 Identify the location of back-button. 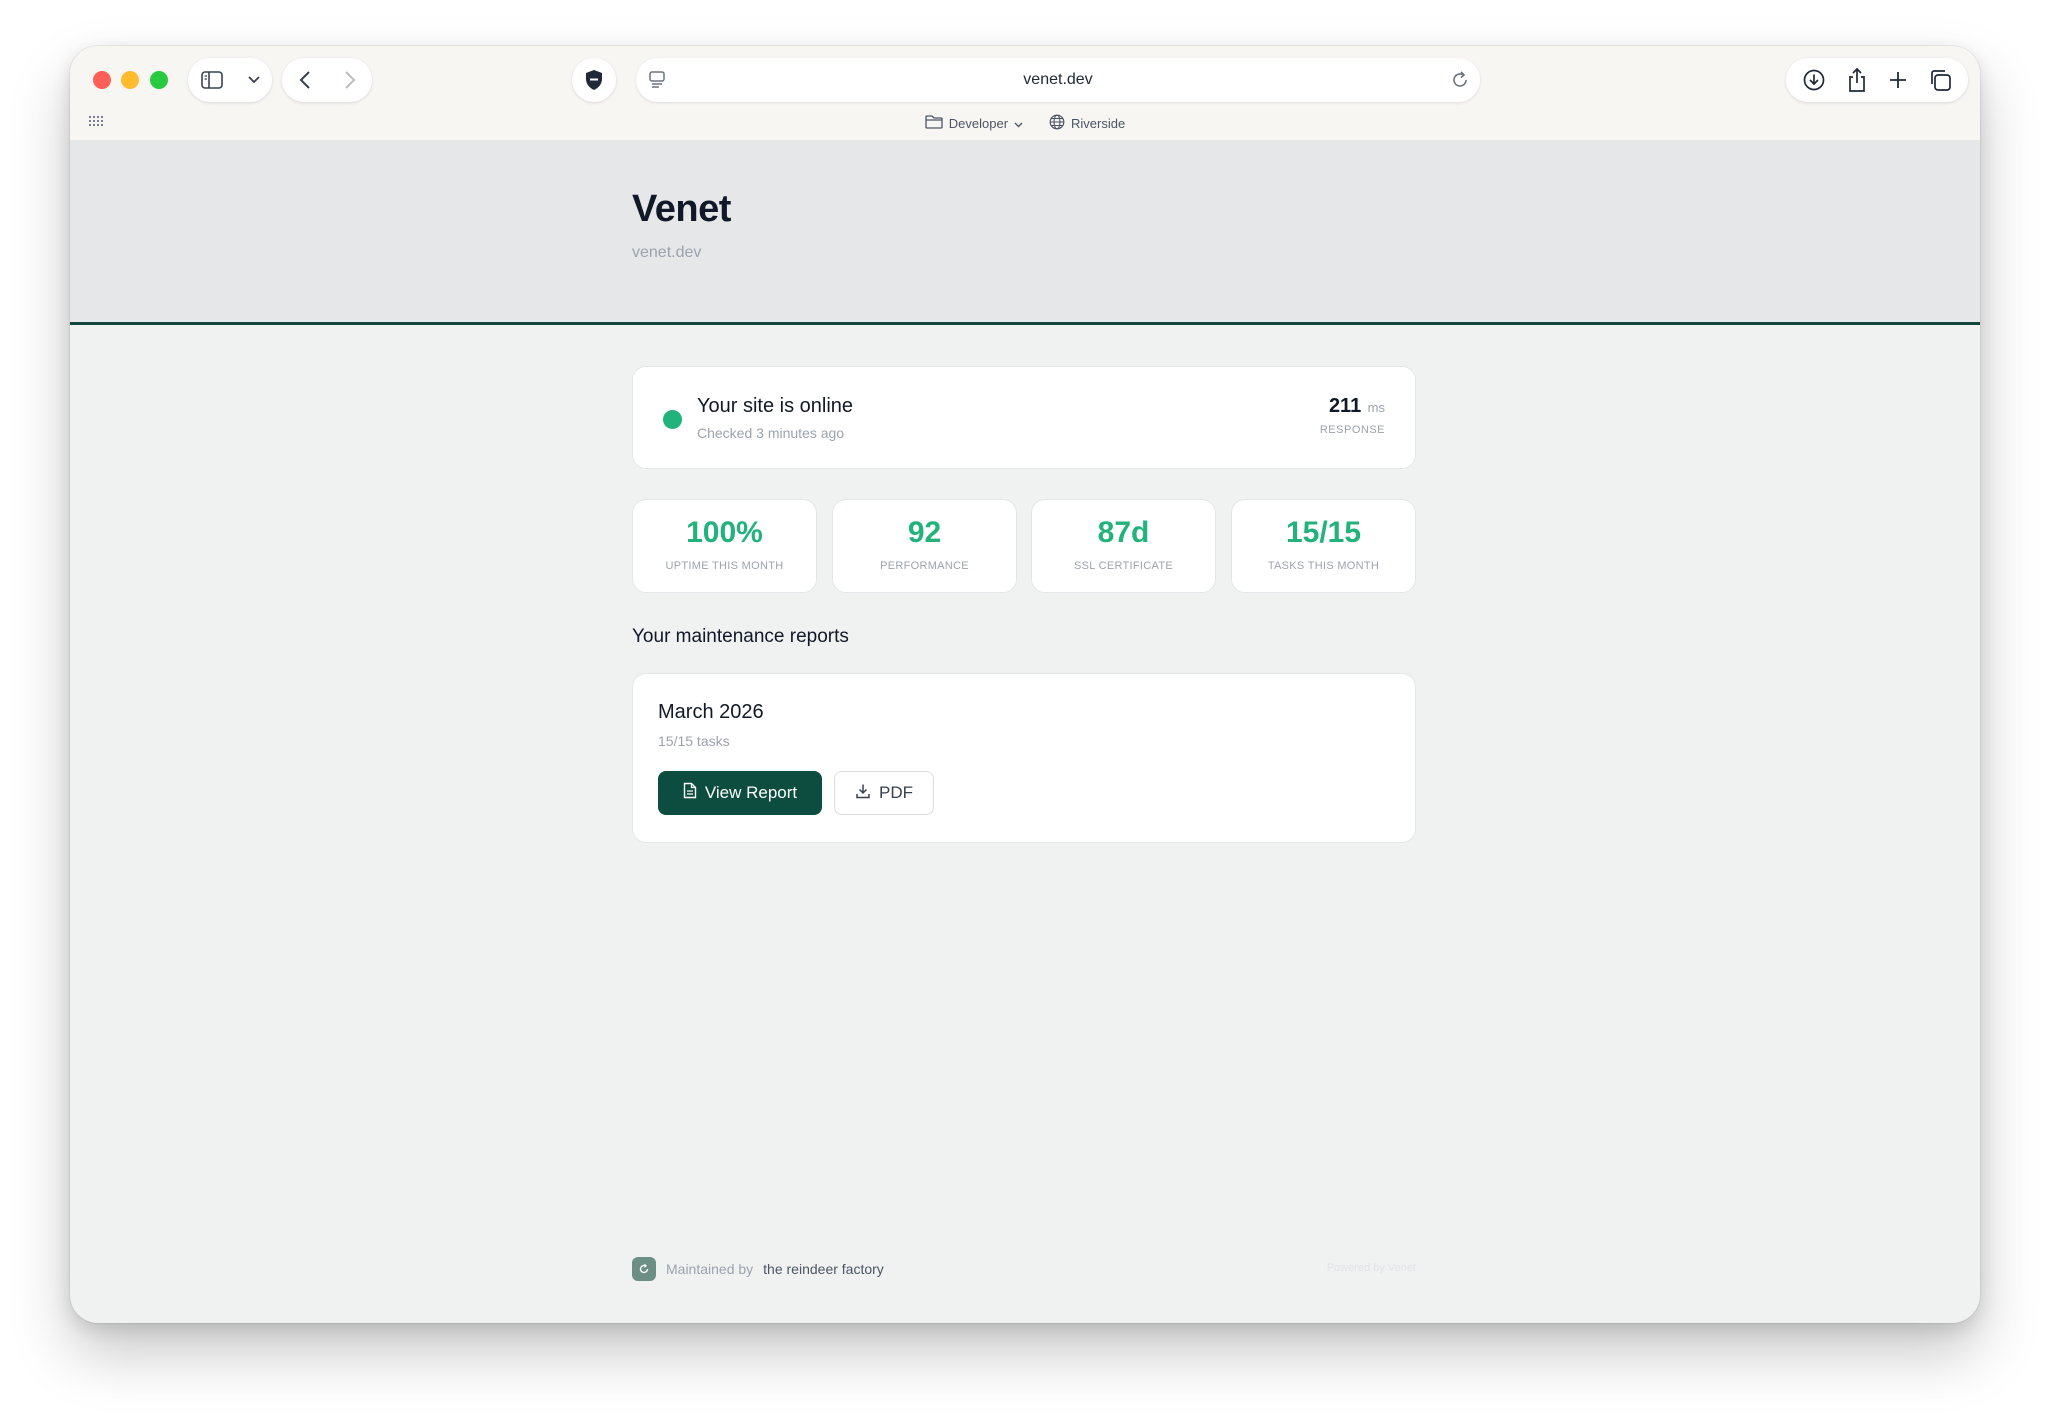
(305, 80).